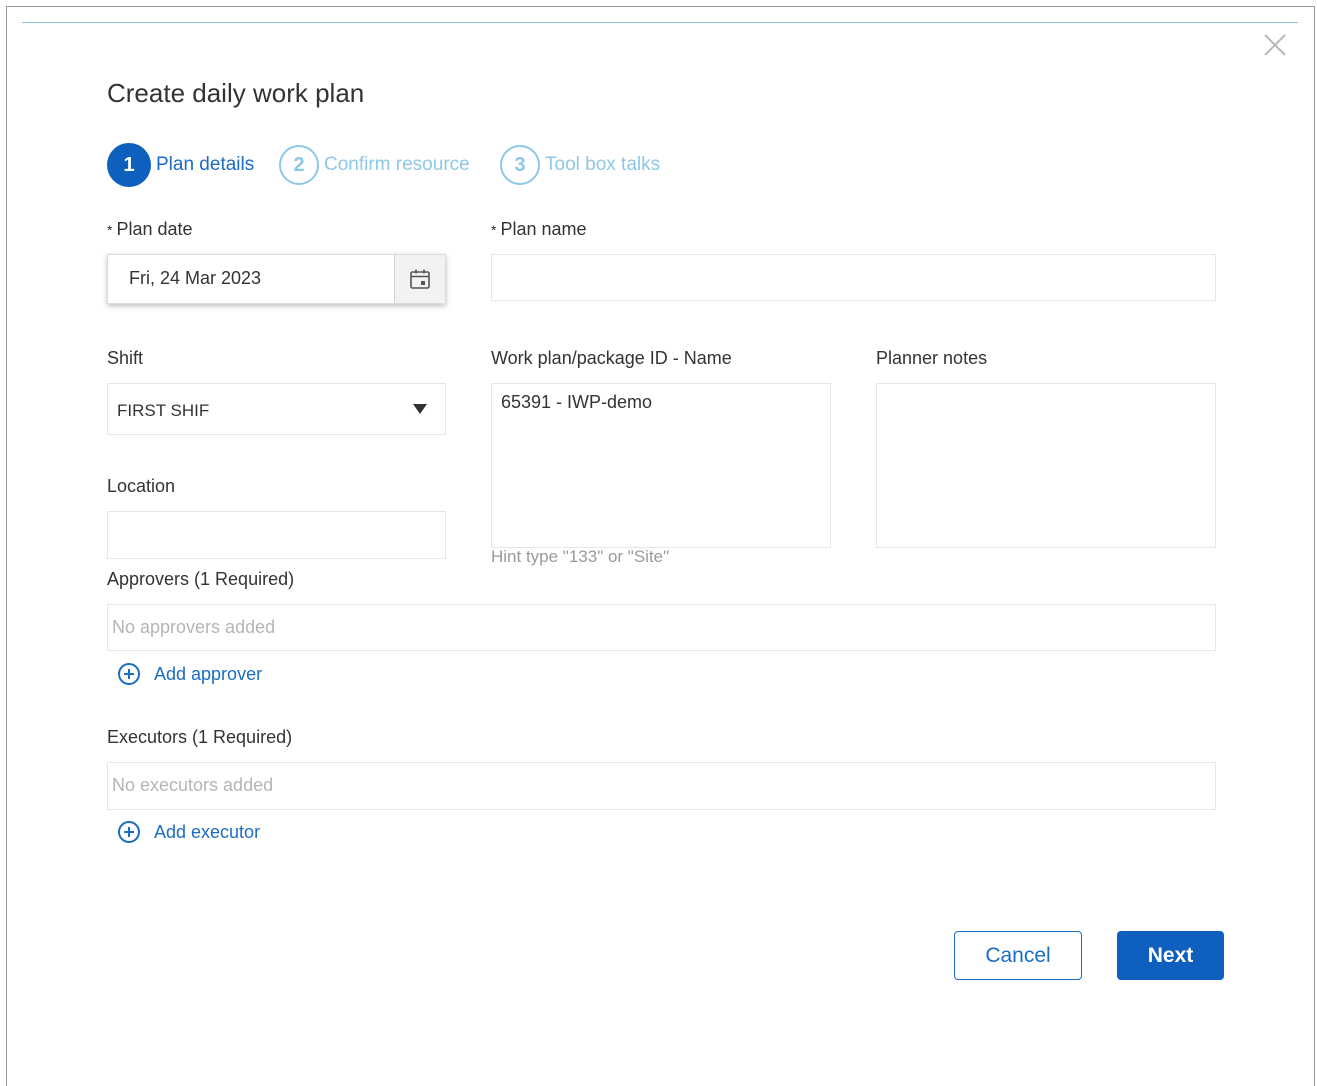  What do you see at coordinates (200, 737) in the screenshot?
I see `executors-label: Executors (1 Required)` at bounding box center [200, 737].